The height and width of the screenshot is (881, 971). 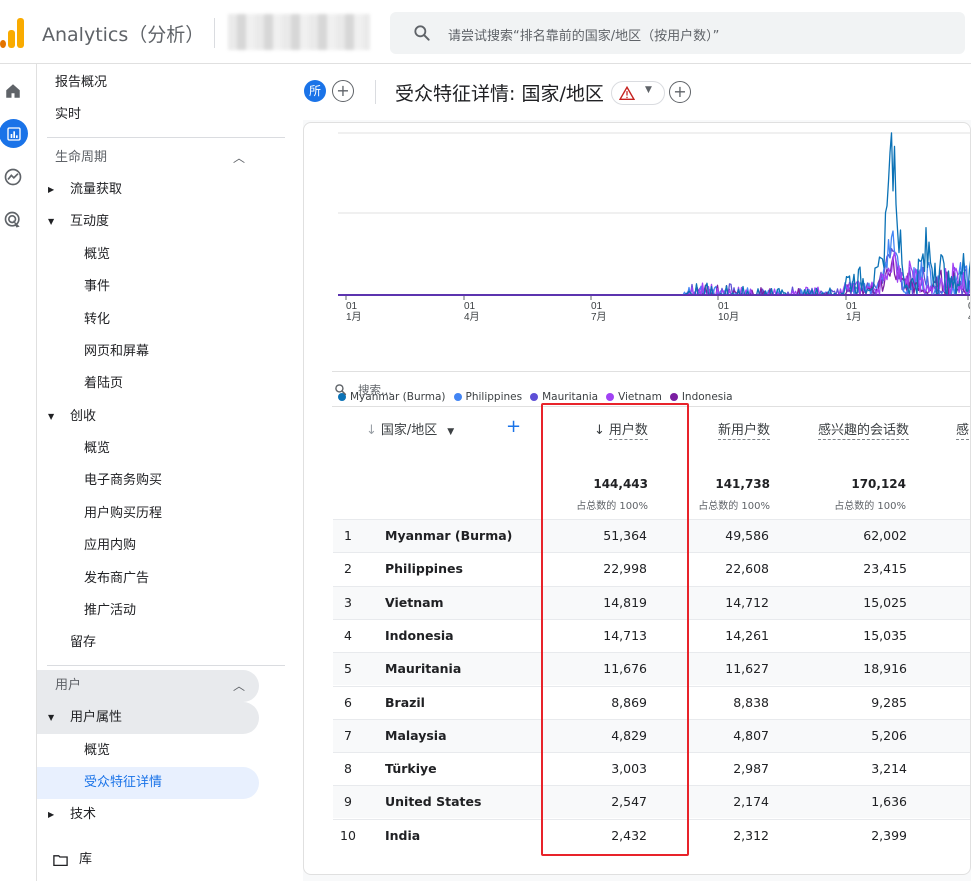 I want to click on nav-section-user: 用户 ︿, so click(x=148, y=686).